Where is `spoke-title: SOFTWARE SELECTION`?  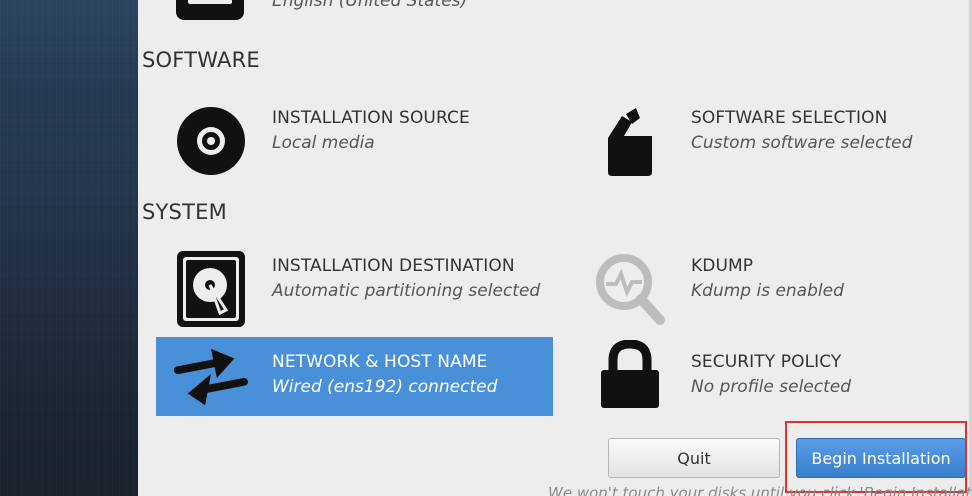
spoke-title: SOFTWARE SELECTION is located at coordinates (789, 118).